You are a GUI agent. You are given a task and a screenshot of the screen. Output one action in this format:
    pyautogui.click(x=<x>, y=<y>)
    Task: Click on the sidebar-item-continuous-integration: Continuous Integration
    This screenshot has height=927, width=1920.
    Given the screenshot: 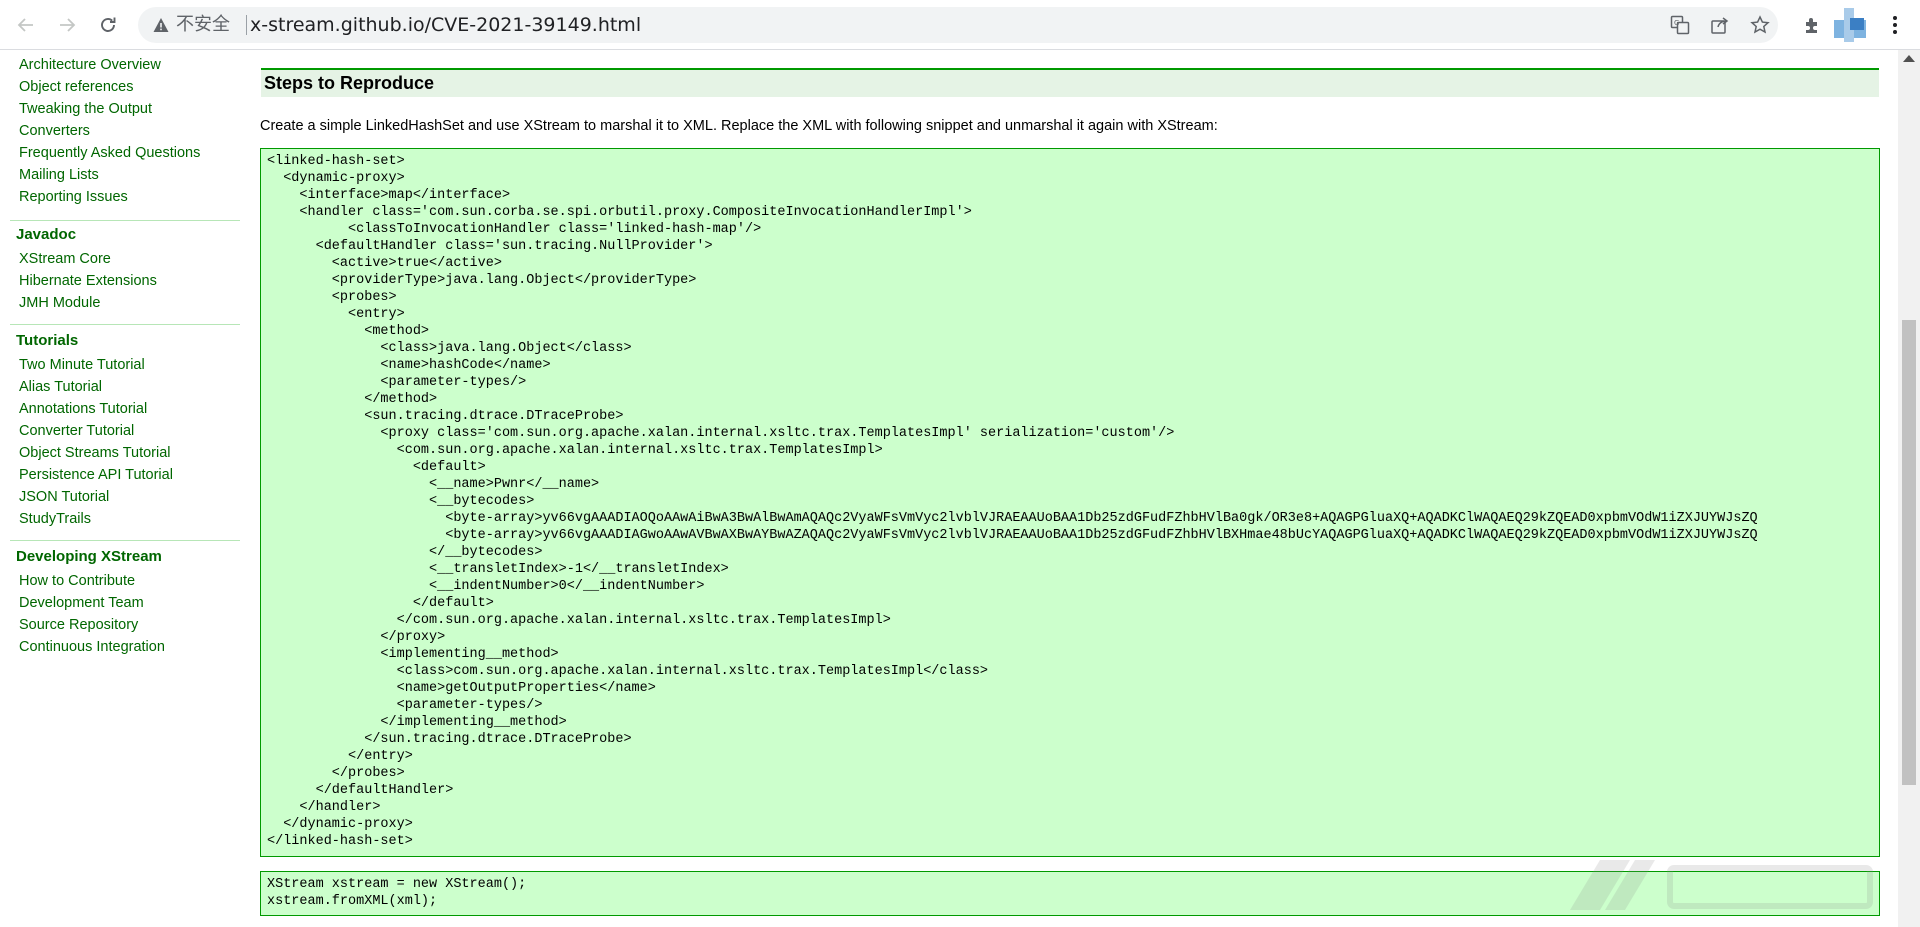 What is the action you would take?
    pyautogui.click(x=127, y=647)
    